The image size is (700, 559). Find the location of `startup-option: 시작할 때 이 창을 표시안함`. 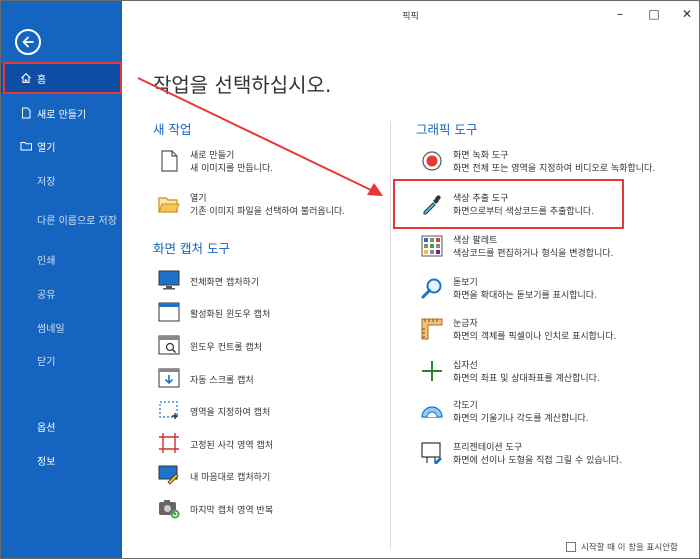

startup-option: 시작할 때 이 창을 표시안함 is located at coordinates (622, 547).